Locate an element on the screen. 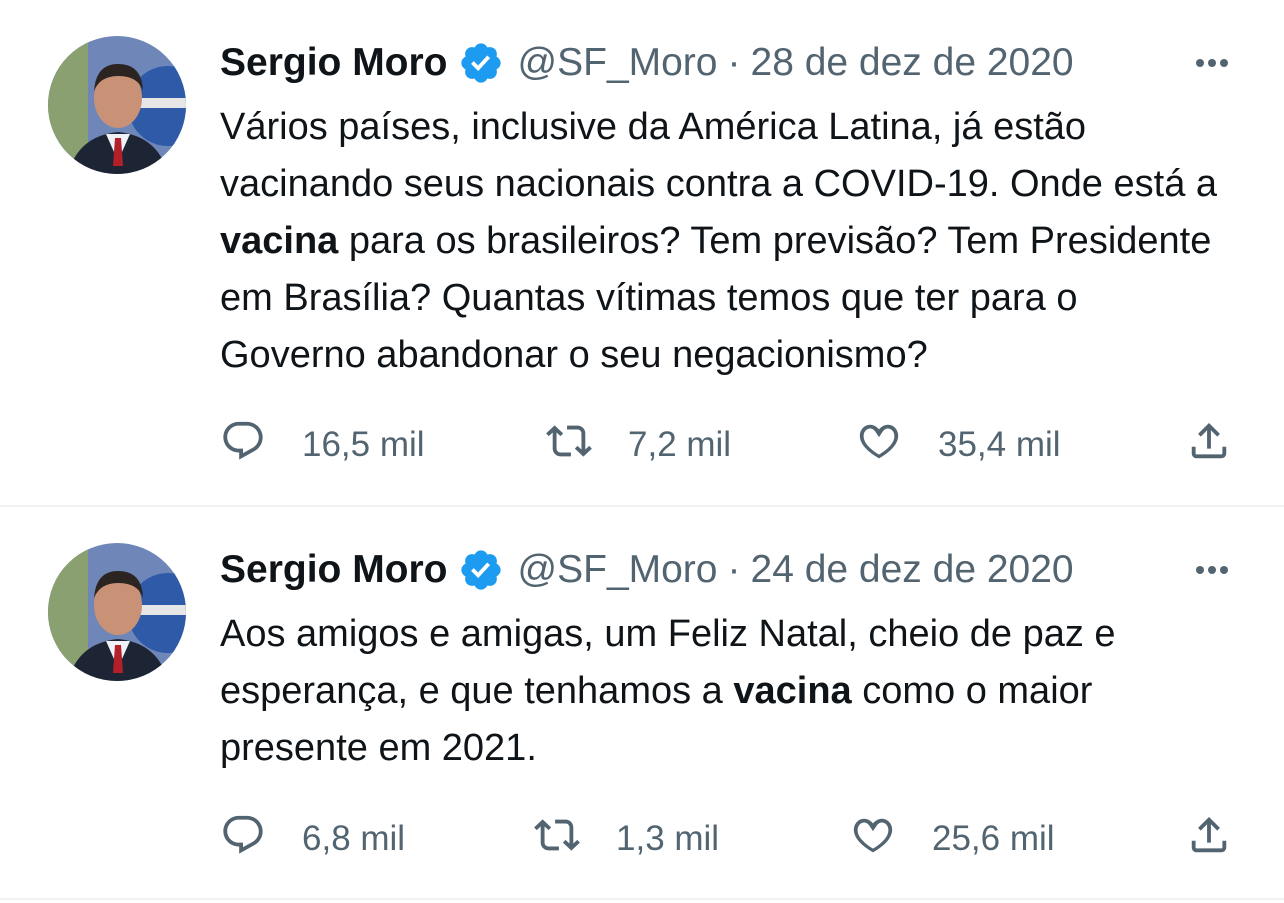 The width and height of the screenshot is (1284, 903). reply-count: 16,5 mil is located at coordinates (363, 444).